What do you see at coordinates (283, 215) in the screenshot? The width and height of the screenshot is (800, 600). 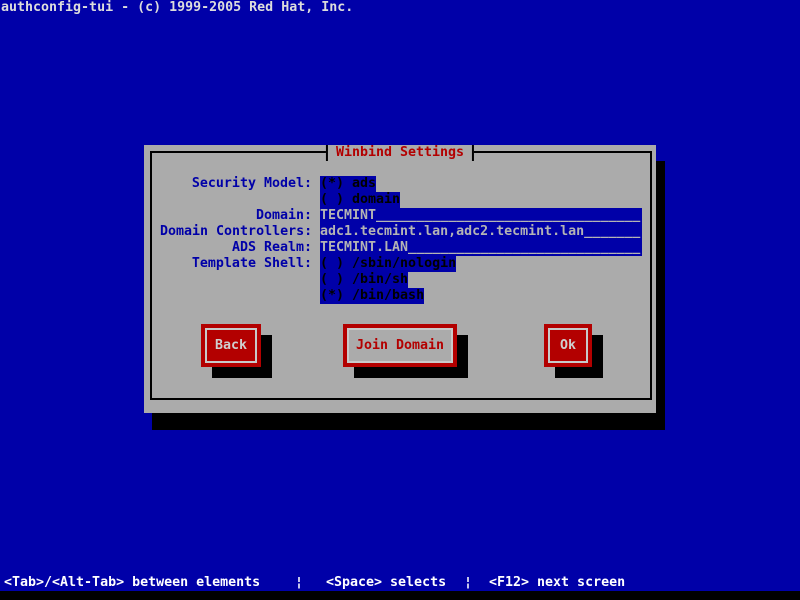 I see `domain-label: Domain:` at bounding box center [283, 215].